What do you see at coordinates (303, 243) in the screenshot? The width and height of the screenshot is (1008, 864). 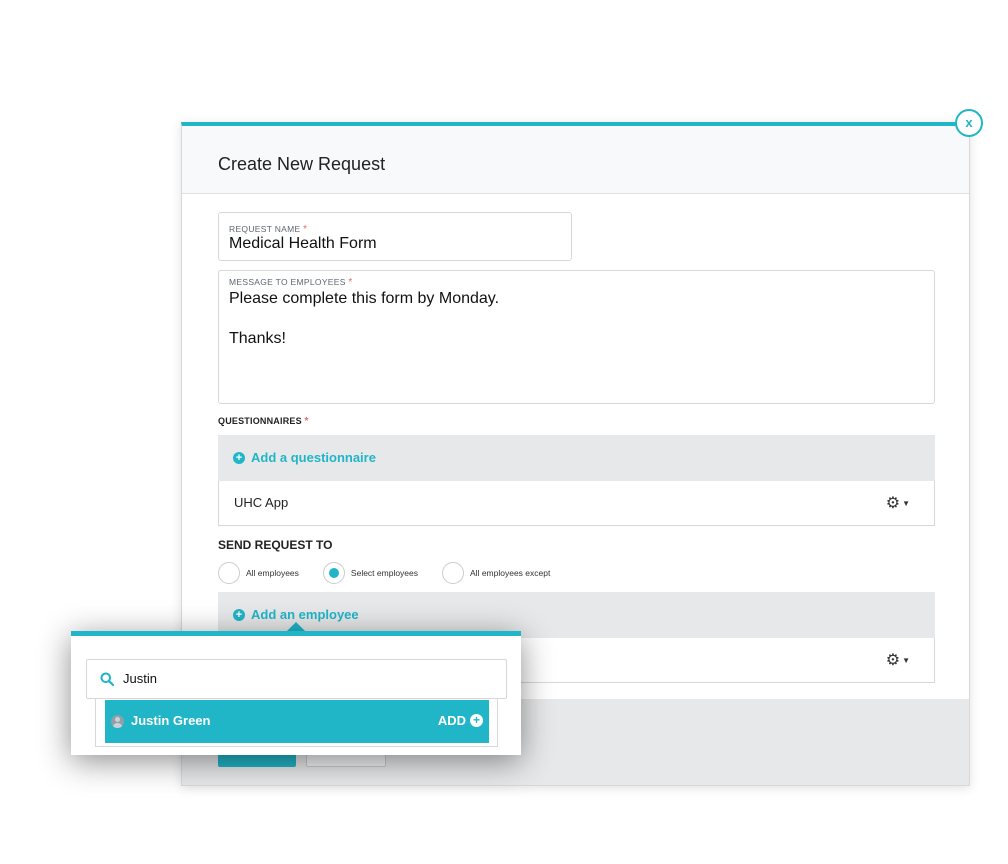 I see `request-name-value: Medical Health Form` at bounding box center [303, 243].